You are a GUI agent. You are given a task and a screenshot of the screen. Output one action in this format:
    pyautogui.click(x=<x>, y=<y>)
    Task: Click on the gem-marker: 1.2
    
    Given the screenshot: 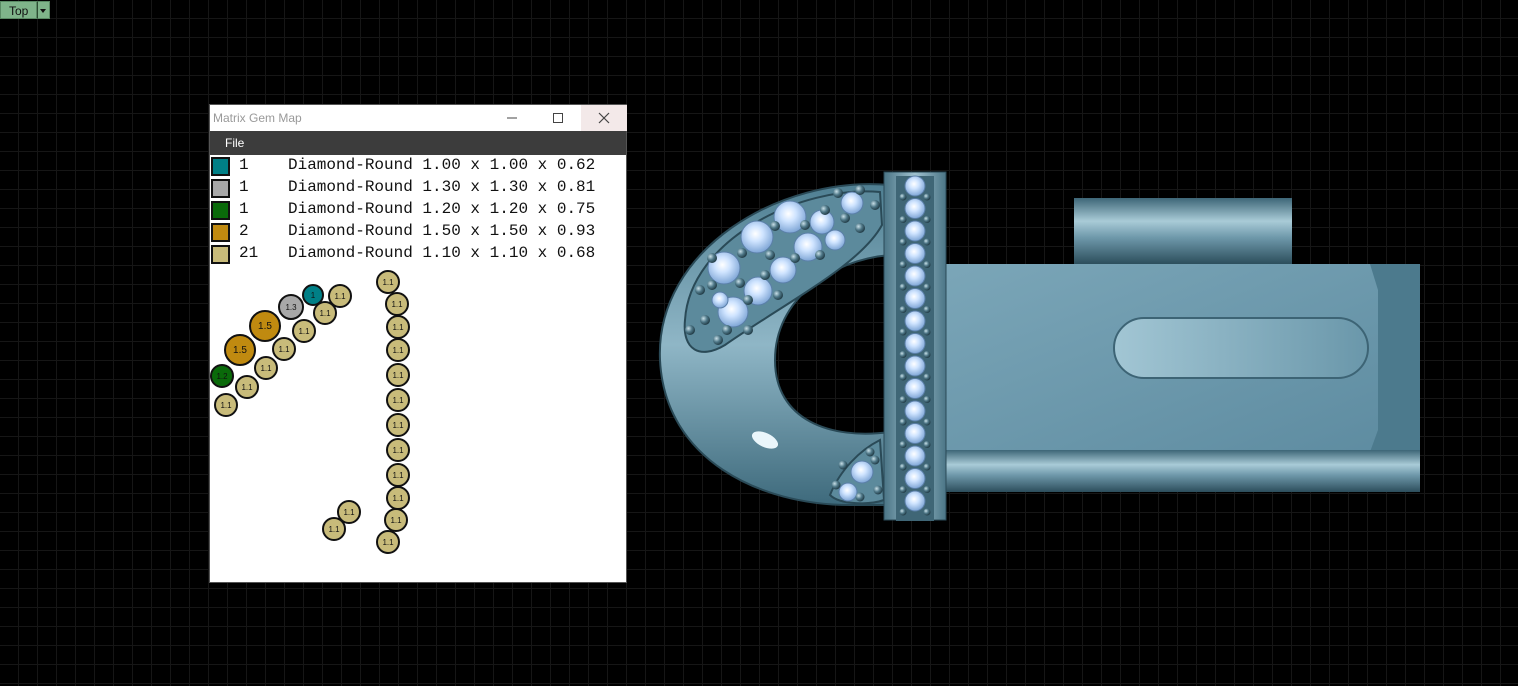 What is the action you would take?
    pyautogui.click(x=222, y=376)
    